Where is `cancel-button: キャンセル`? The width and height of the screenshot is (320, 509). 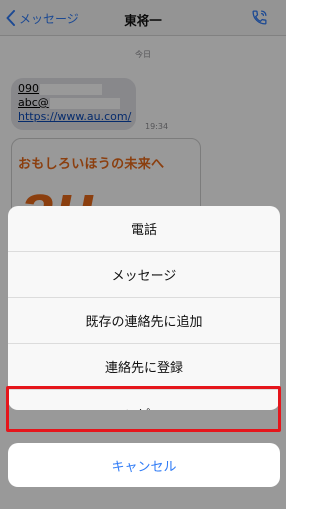 cancel-button: キャンセル is located at coordinates (144, 465).